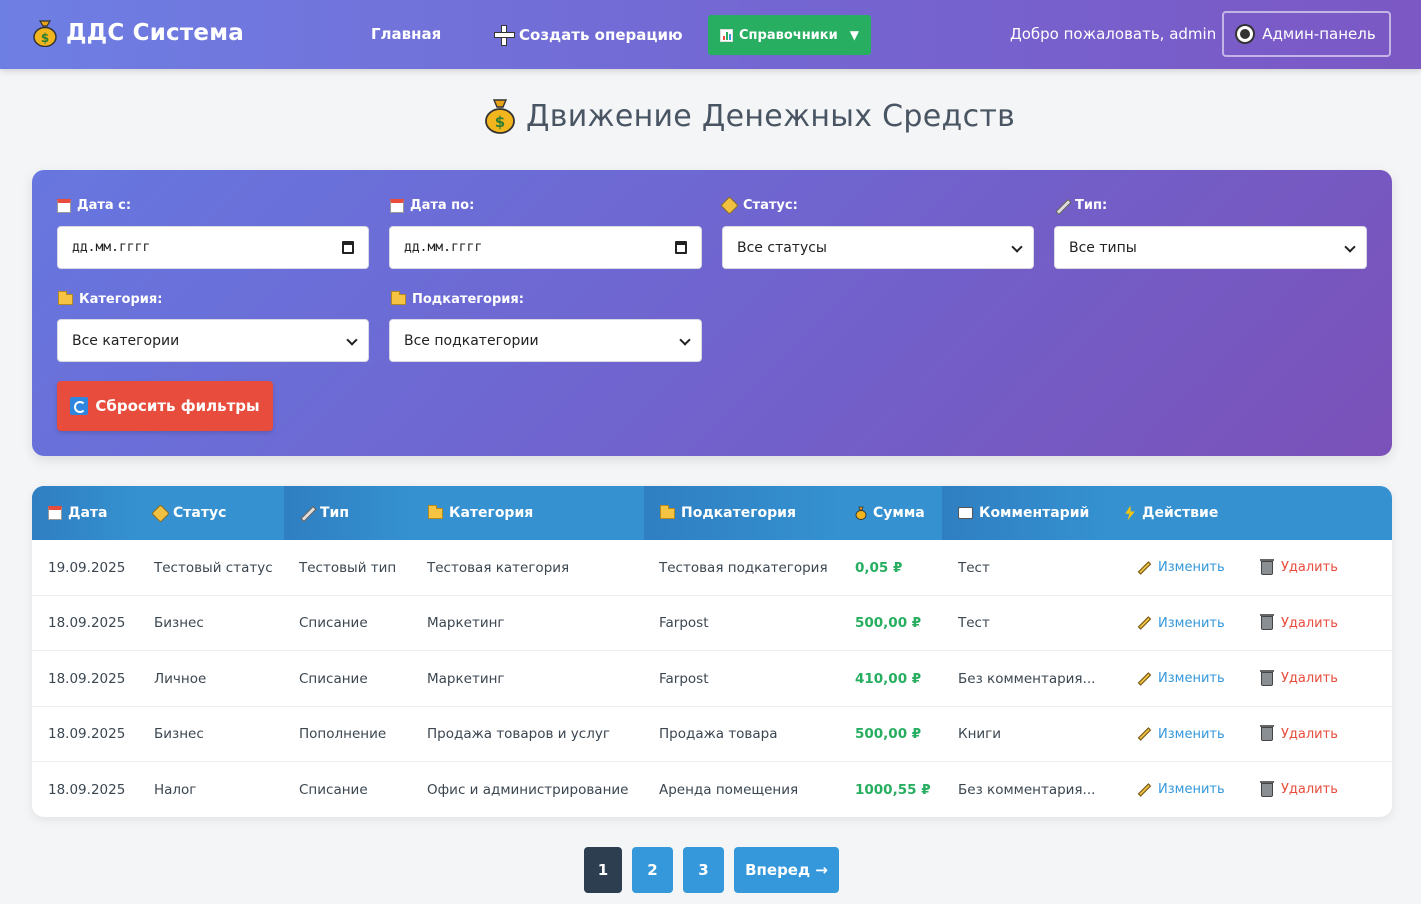 The width and height of the screenshot is (1421, 904). Describe the element at coordinates (88, 513) in the screenshot. I see `header-date-label: Дата` at that location.